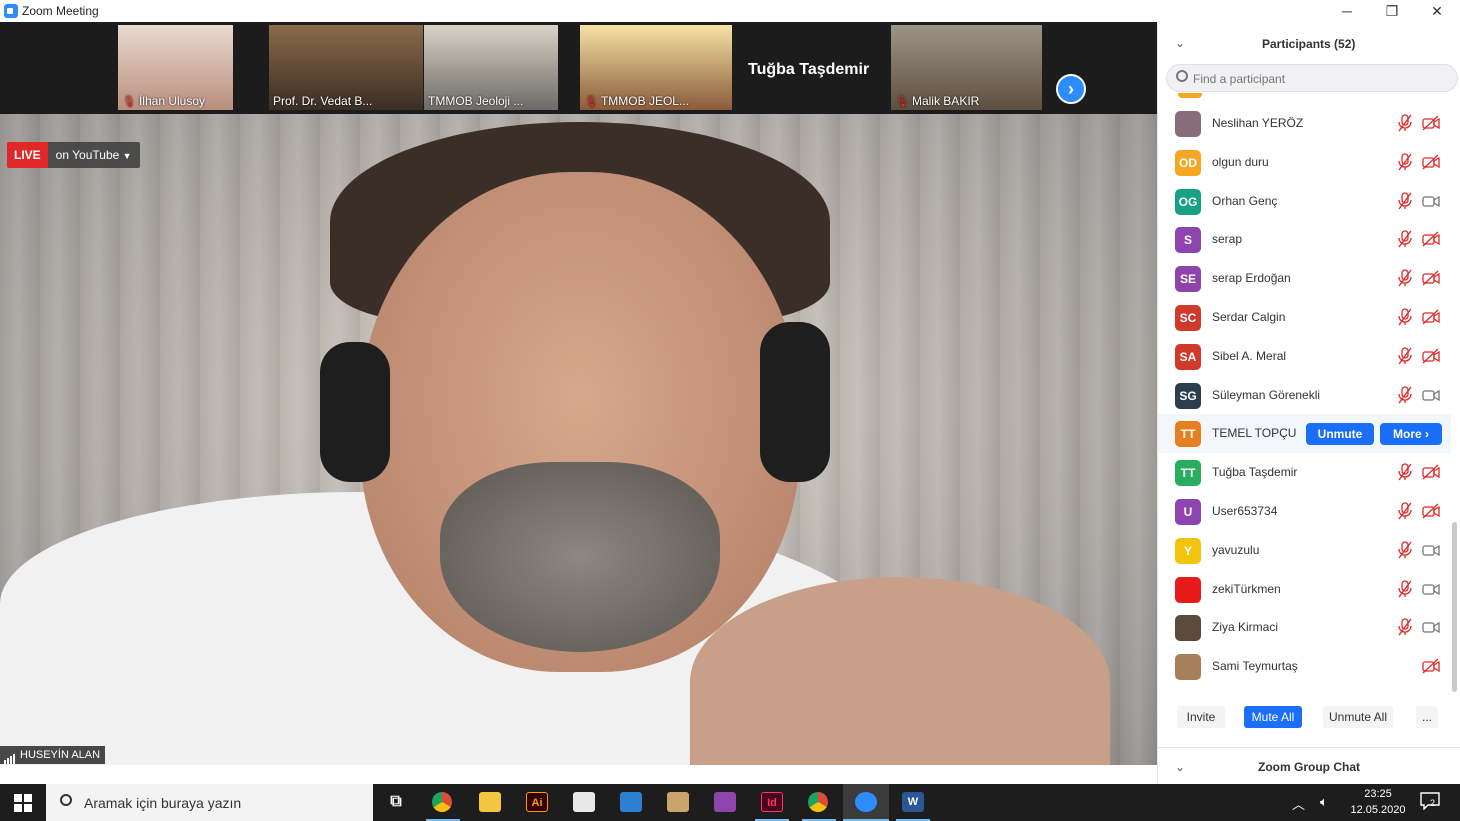 This screenshot has height=821, width=1460. Describe the element at coordinates (1255, 472) in the screenshot. I see `participant-name: Tuğba Taşdemir` at that location.